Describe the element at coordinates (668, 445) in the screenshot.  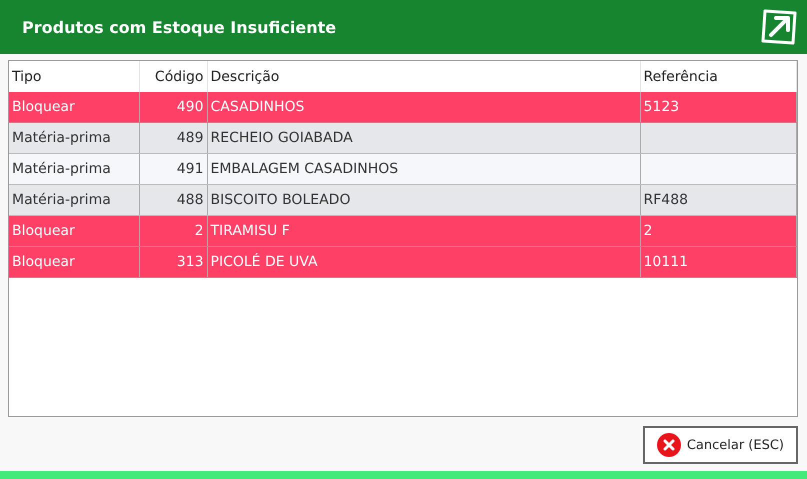
I see `close-icon` at that location.